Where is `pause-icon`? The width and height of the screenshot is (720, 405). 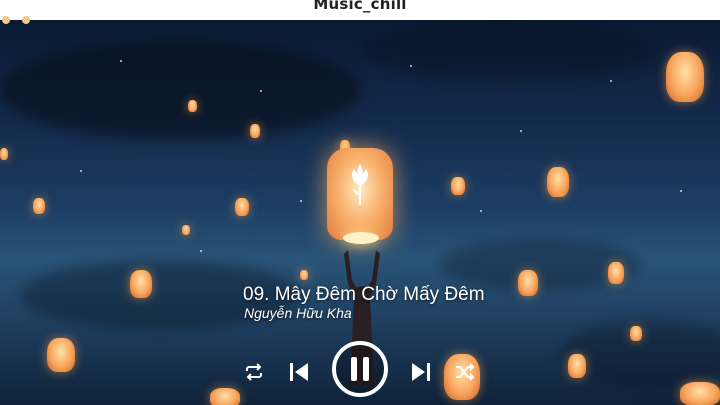 pause-icon is located at coordinates (360, 369).